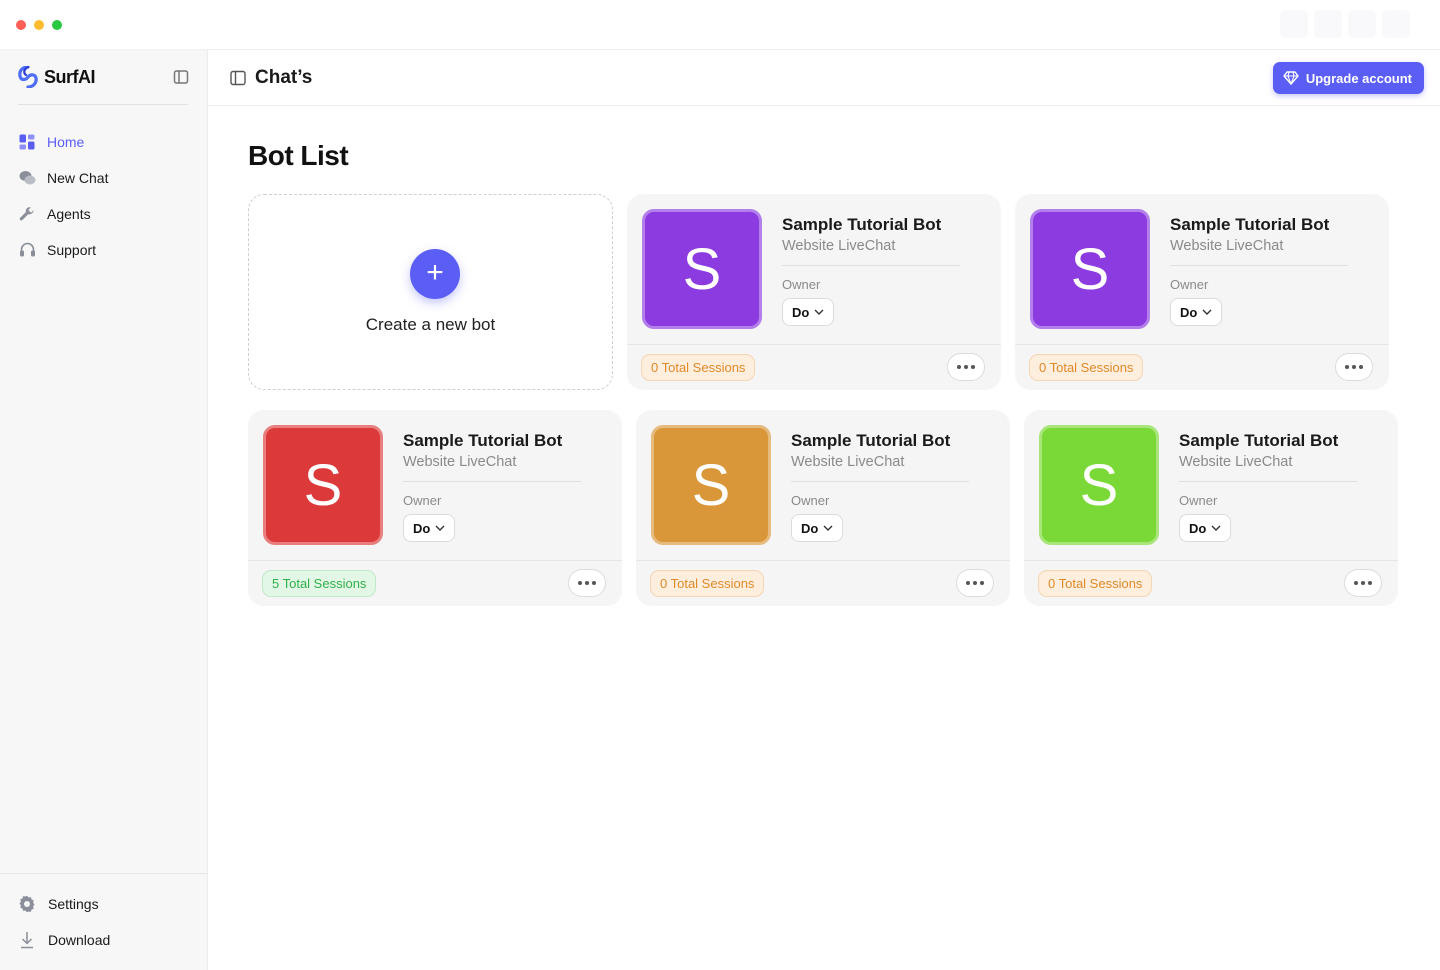 The image size is (1440, 970). I want to click on surfai-logo-icon, so click(28, 77).